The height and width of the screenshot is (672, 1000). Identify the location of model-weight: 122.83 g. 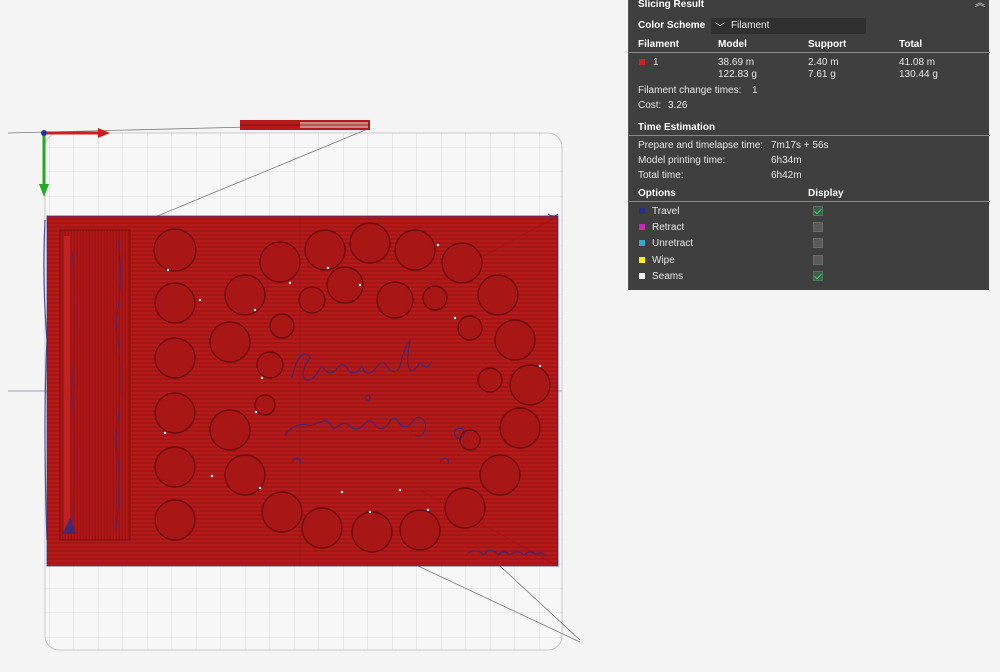
(737, 74).